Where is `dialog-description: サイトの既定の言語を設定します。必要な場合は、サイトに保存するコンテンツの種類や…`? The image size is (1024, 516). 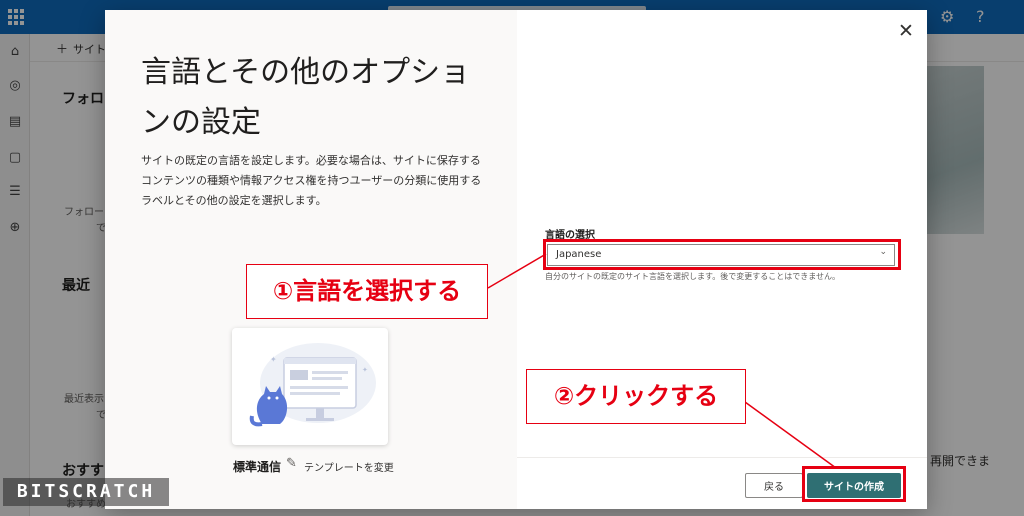
dialog-description: サイトの既定の言語を設定します。必要な場合は、サイトに保存するコンテンツの種類や… is located at coordinates (311, 180).